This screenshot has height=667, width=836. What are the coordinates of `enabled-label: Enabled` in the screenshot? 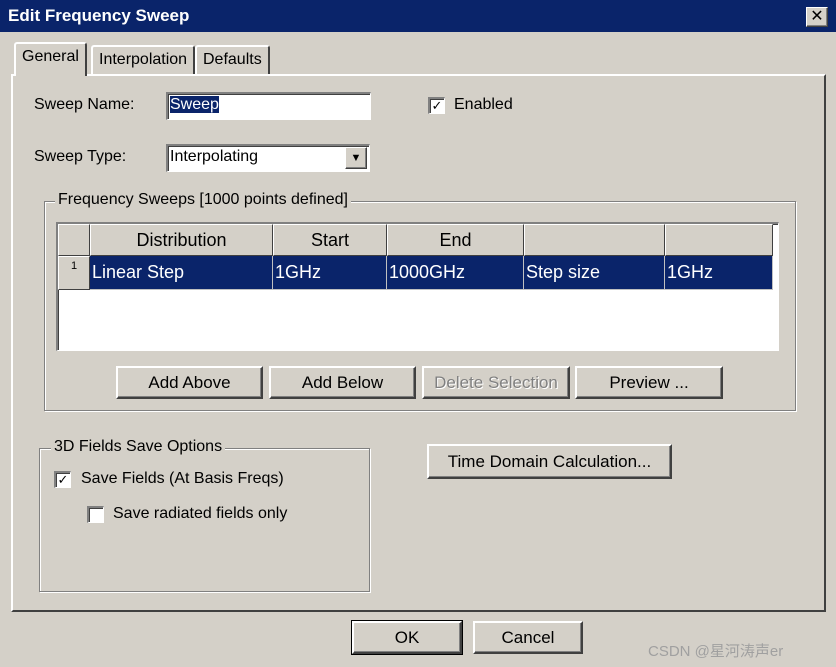 It's located at (483, 104).